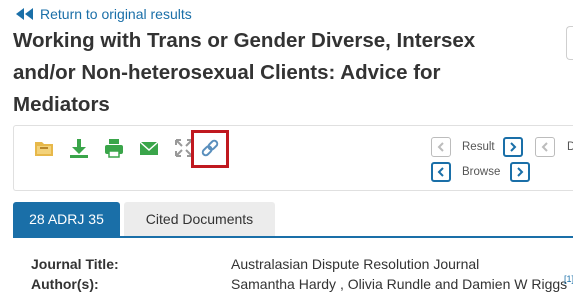 This screenshot has height=296, width=573. I want to click on result-label: Result, so click(478, 147).